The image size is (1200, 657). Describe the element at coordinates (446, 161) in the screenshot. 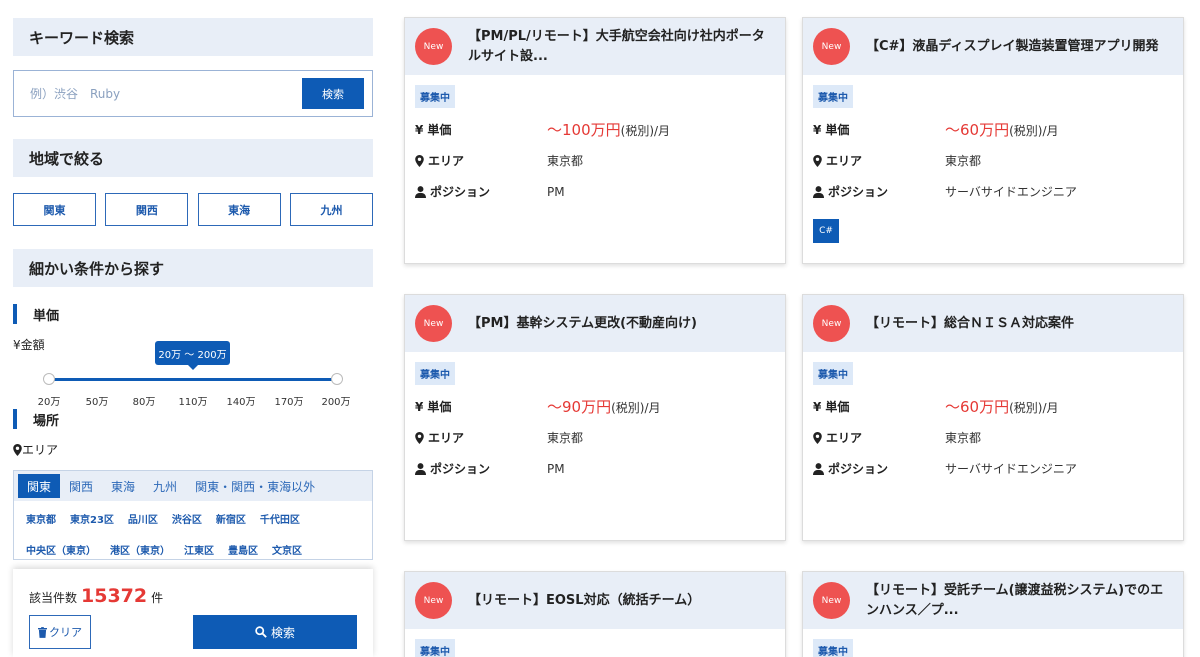

I see `area-label-text: エリア` at that location.